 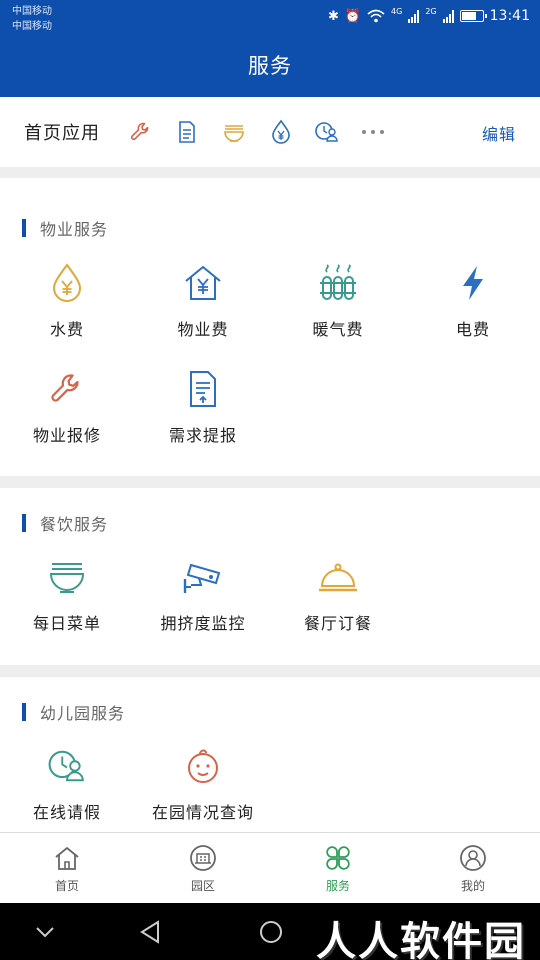 What do you see at coordinates (472, 886) in the screenshot?
I see `tab-label: 我的` at bounding box center [472, 886].